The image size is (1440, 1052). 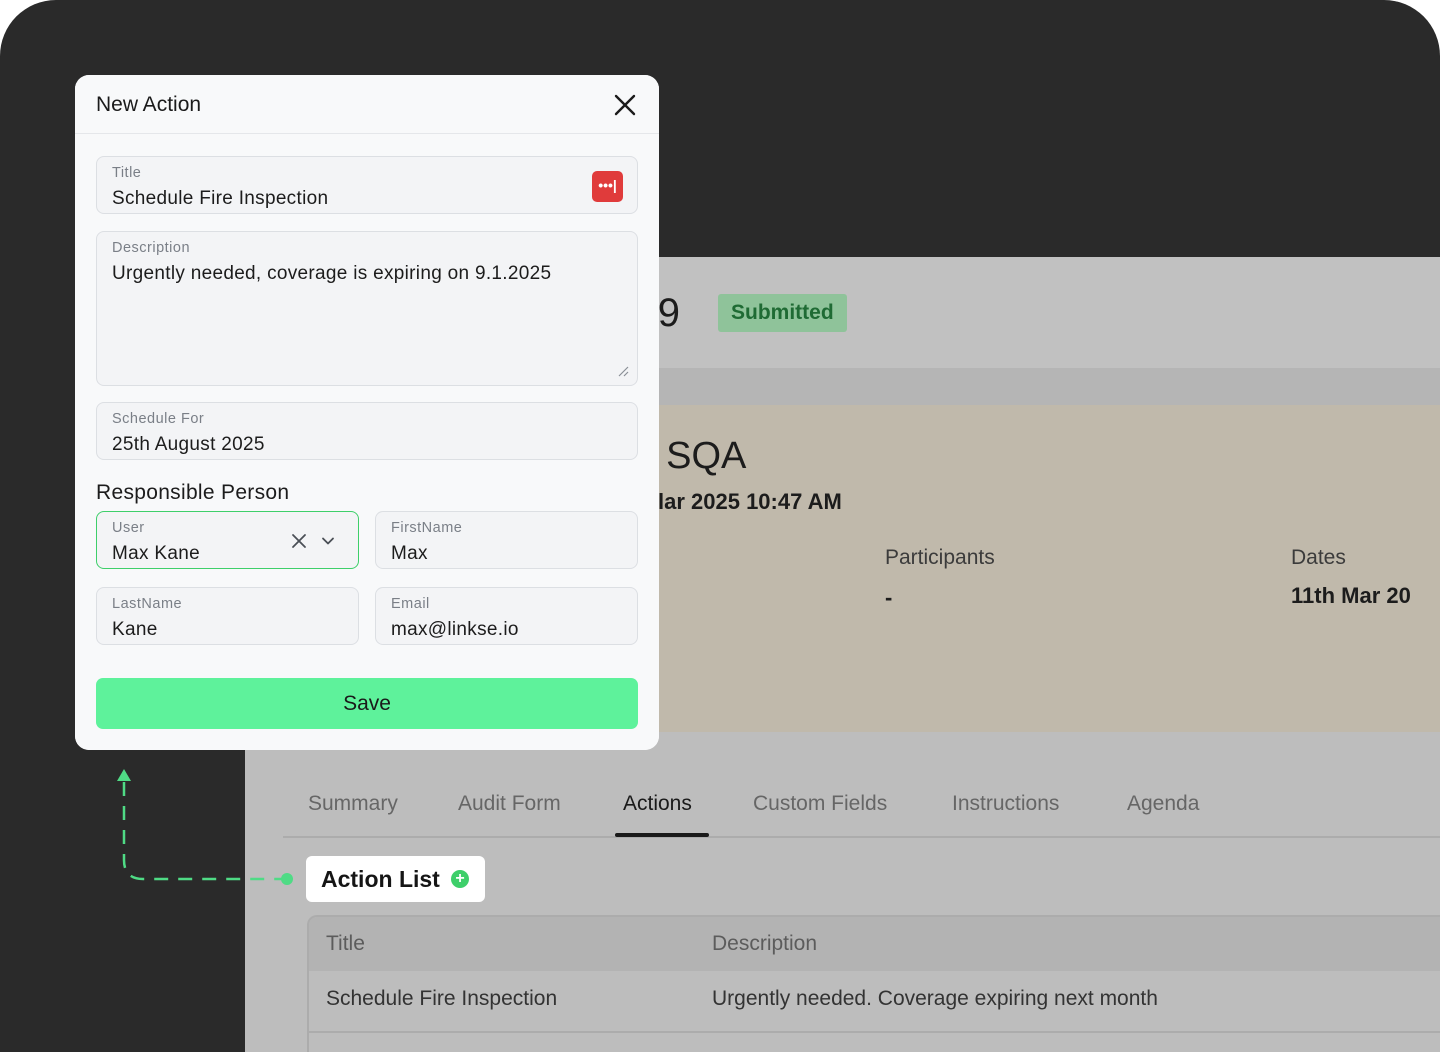 I want to click on modal-title: New Action, so click(x=149, y=104).